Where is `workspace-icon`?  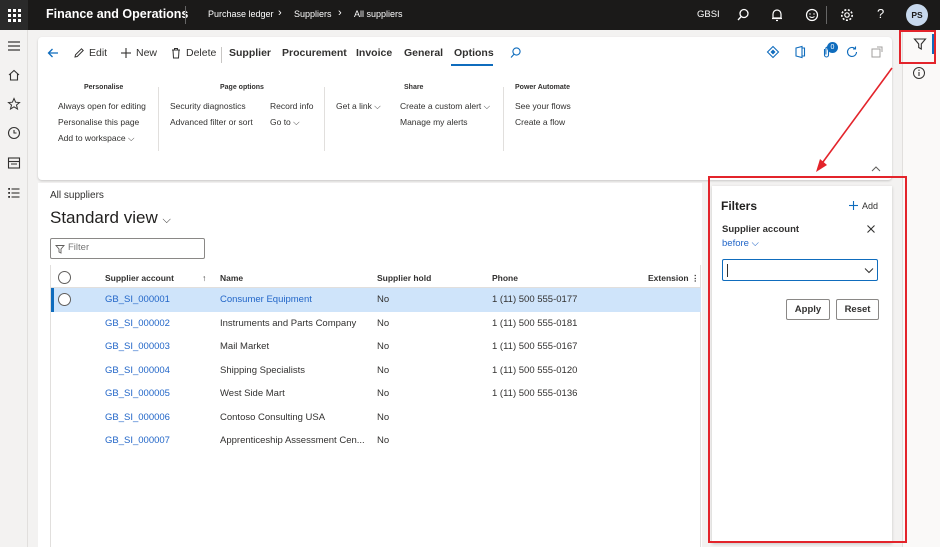 workspace-icon is located at coordinates (14, 163).